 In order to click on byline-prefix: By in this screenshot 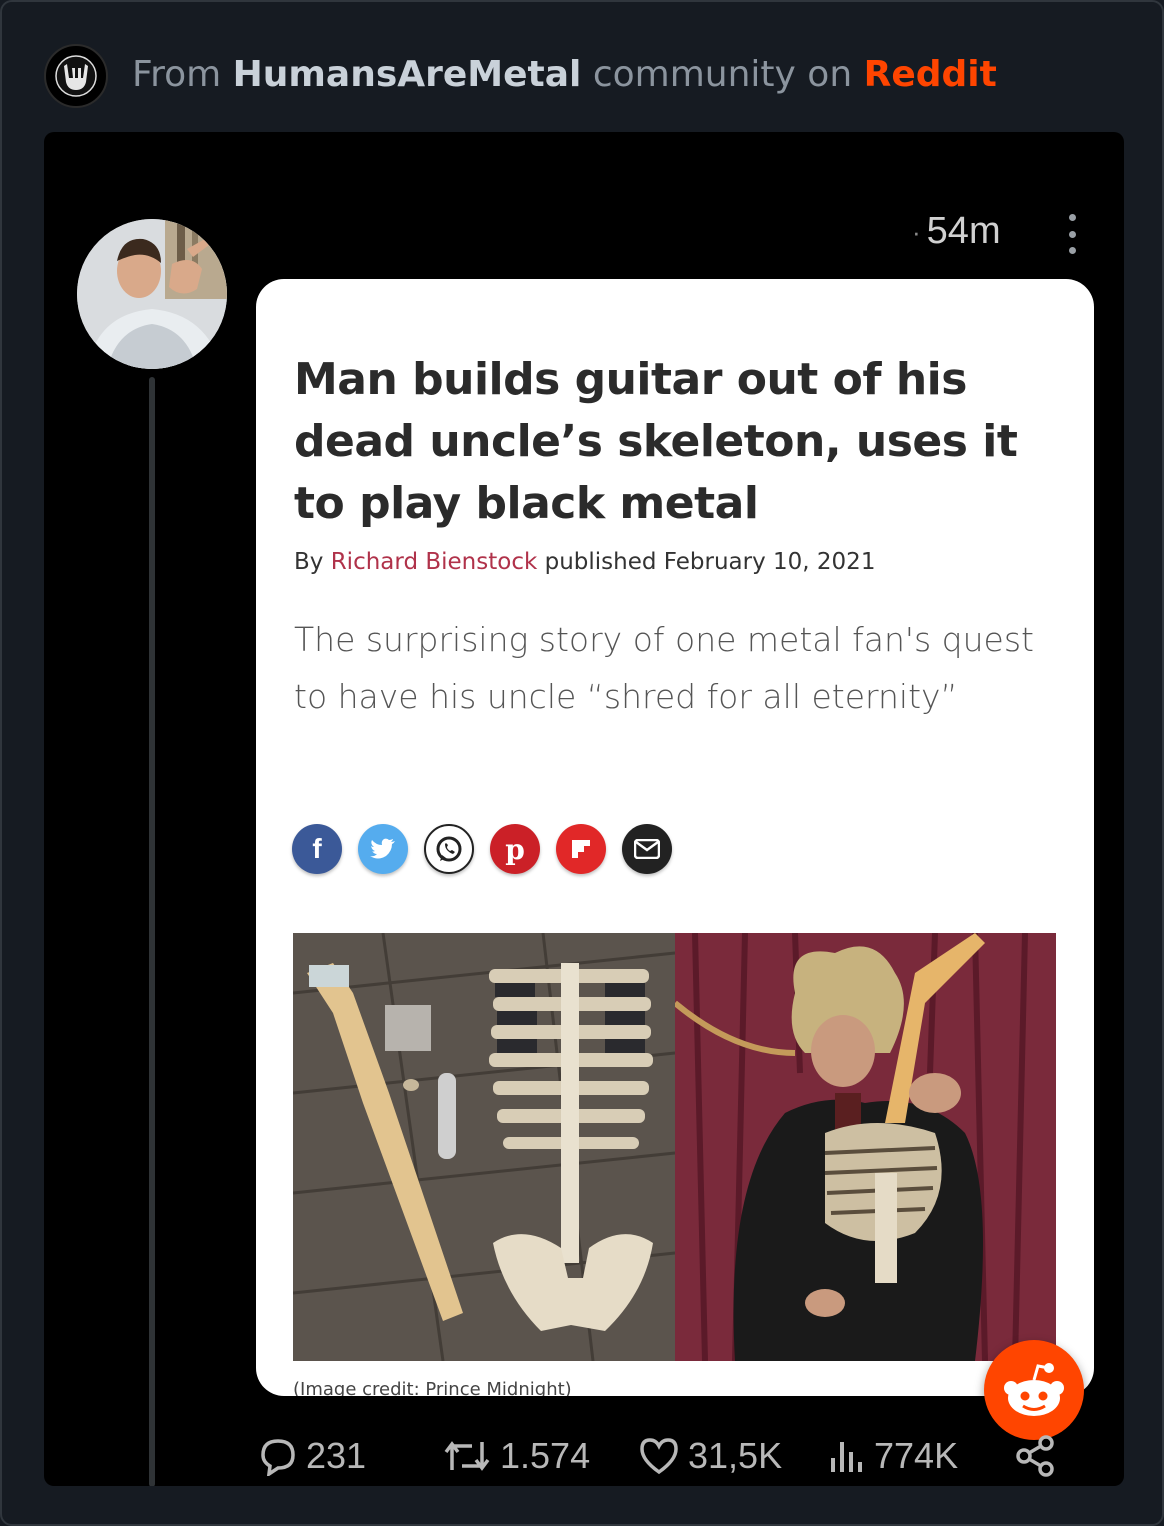, I will do `click(309, 562)`.